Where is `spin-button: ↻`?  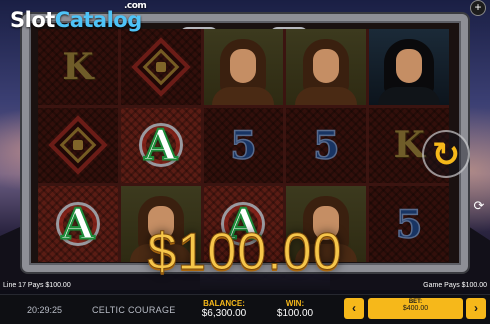 spin-button: ↻ is located at coordinates (446, 154).